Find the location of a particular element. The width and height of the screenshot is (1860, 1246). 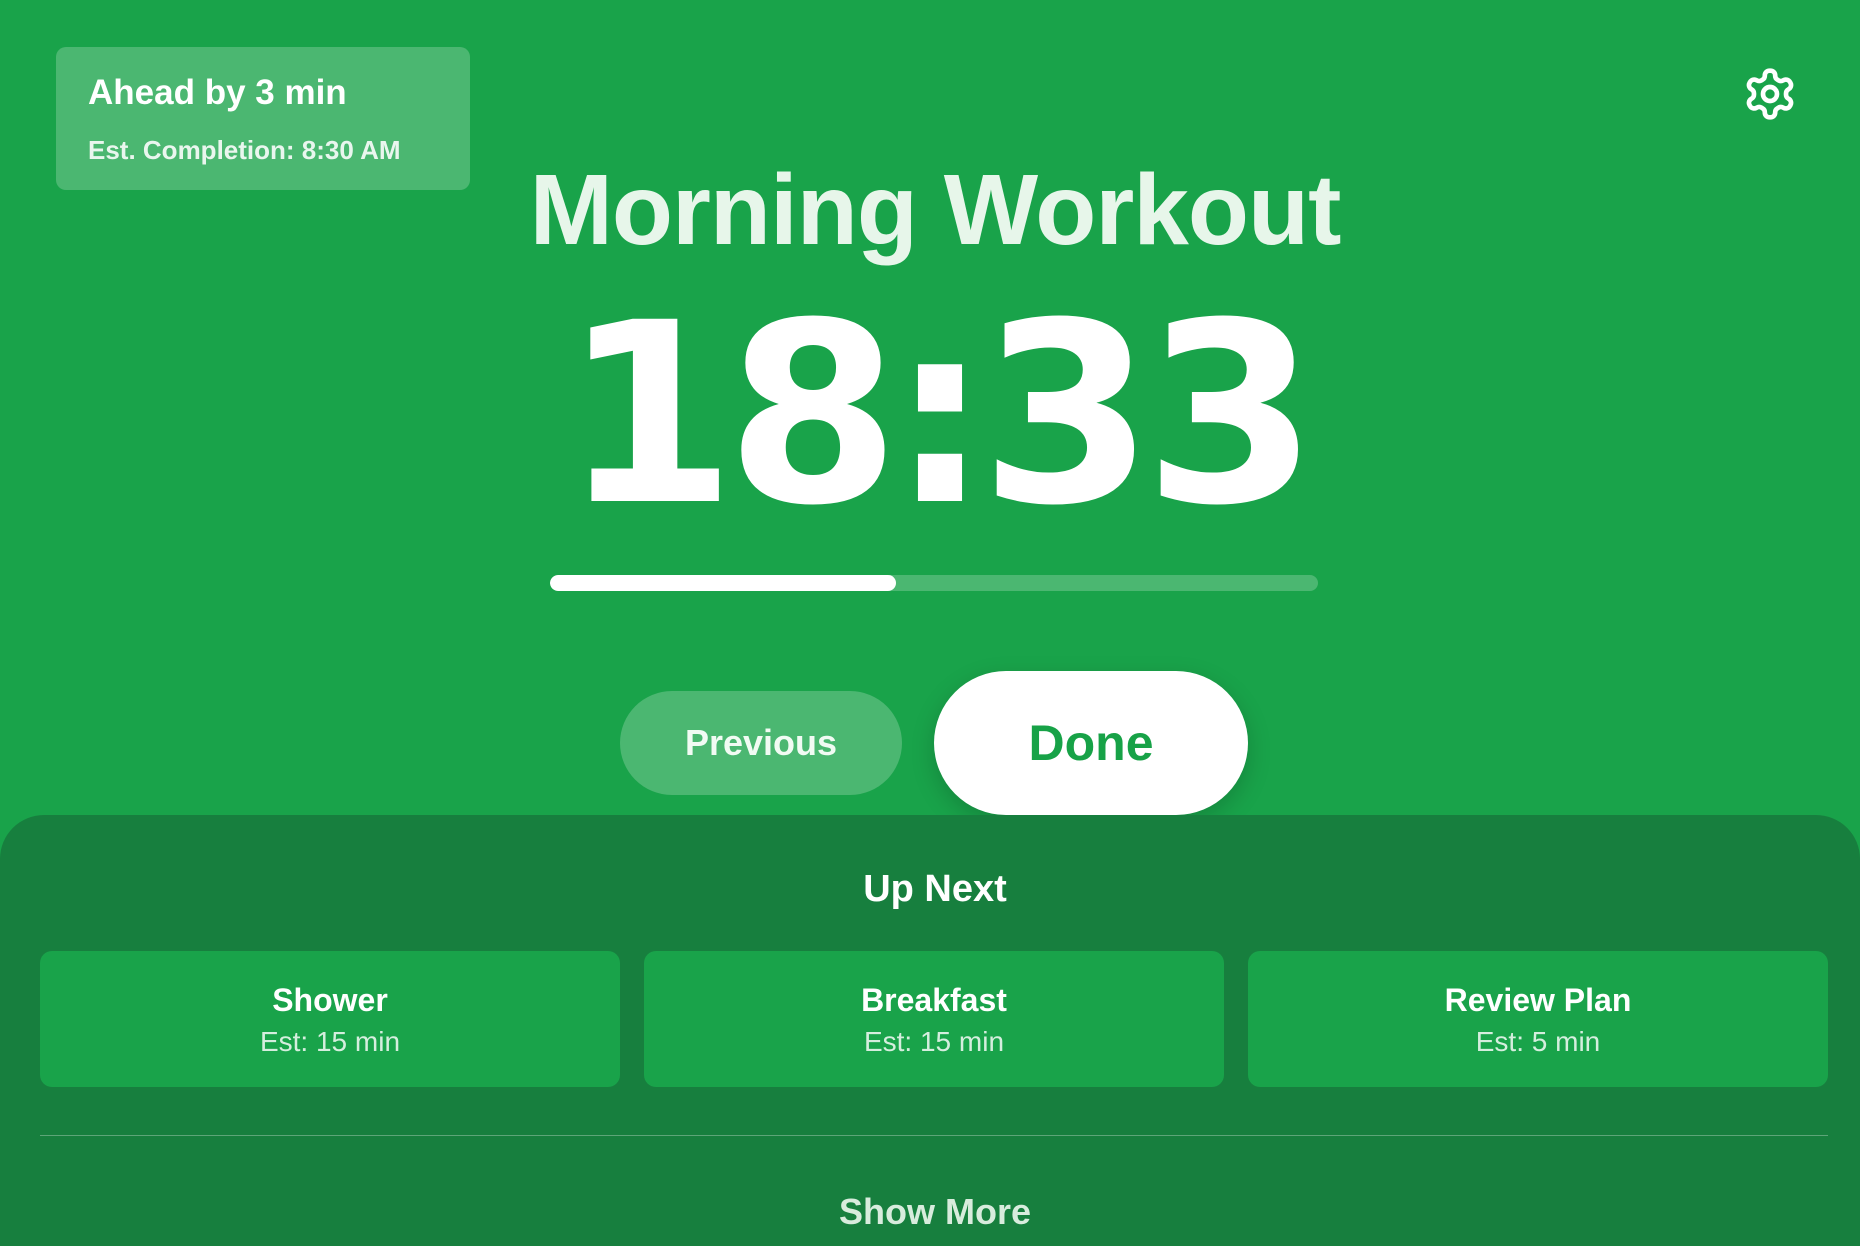

countdown-timer: 18:33 is located at coordinates (940, 414).